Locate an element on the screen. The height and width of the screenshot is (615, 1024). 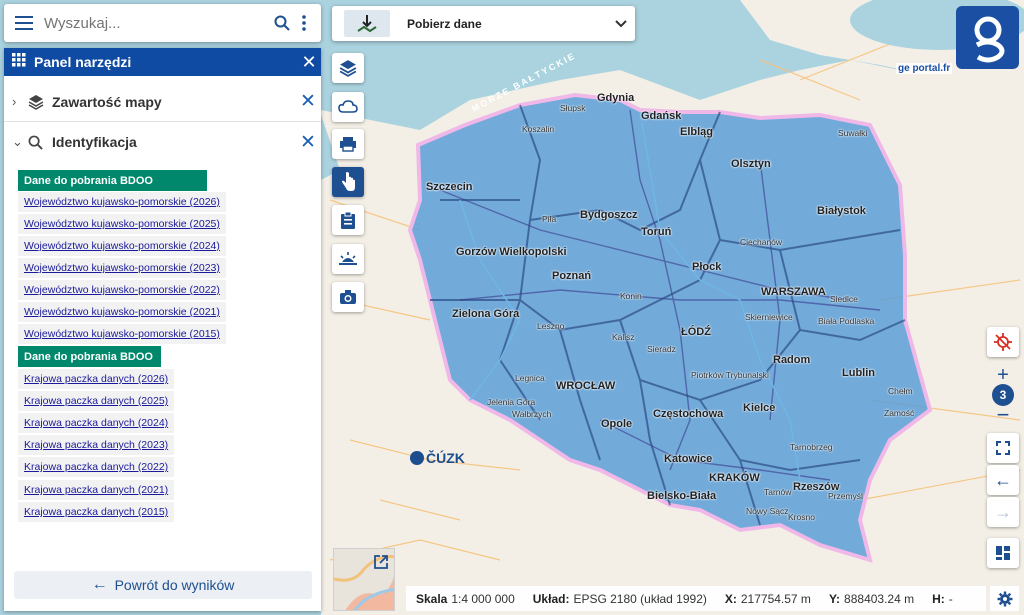
fullscreen-button is located at coordinates (1003, 448).